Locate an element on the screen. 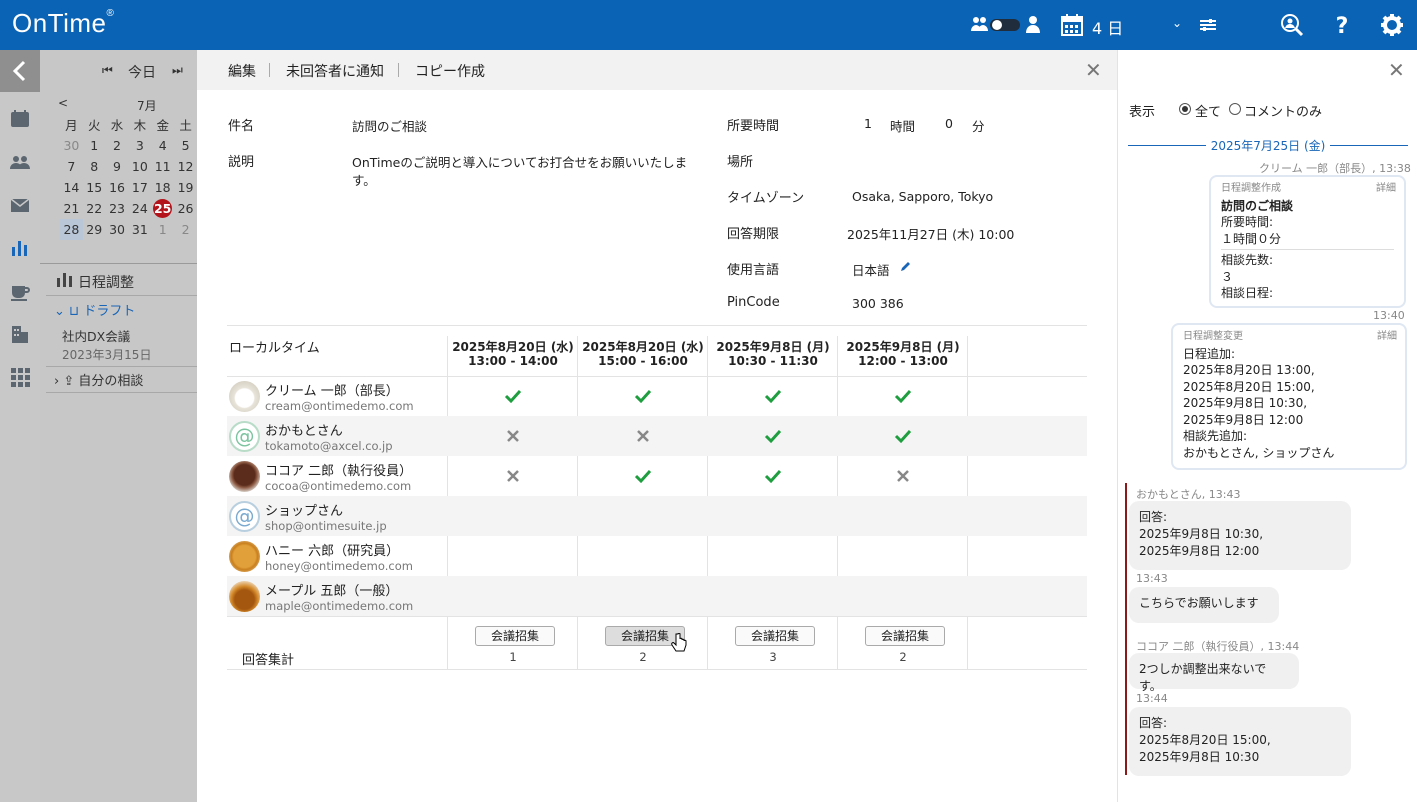 The height and width of the screenshot is (802, 1417). today-button: 今日 is located at coordinates (142, 72).